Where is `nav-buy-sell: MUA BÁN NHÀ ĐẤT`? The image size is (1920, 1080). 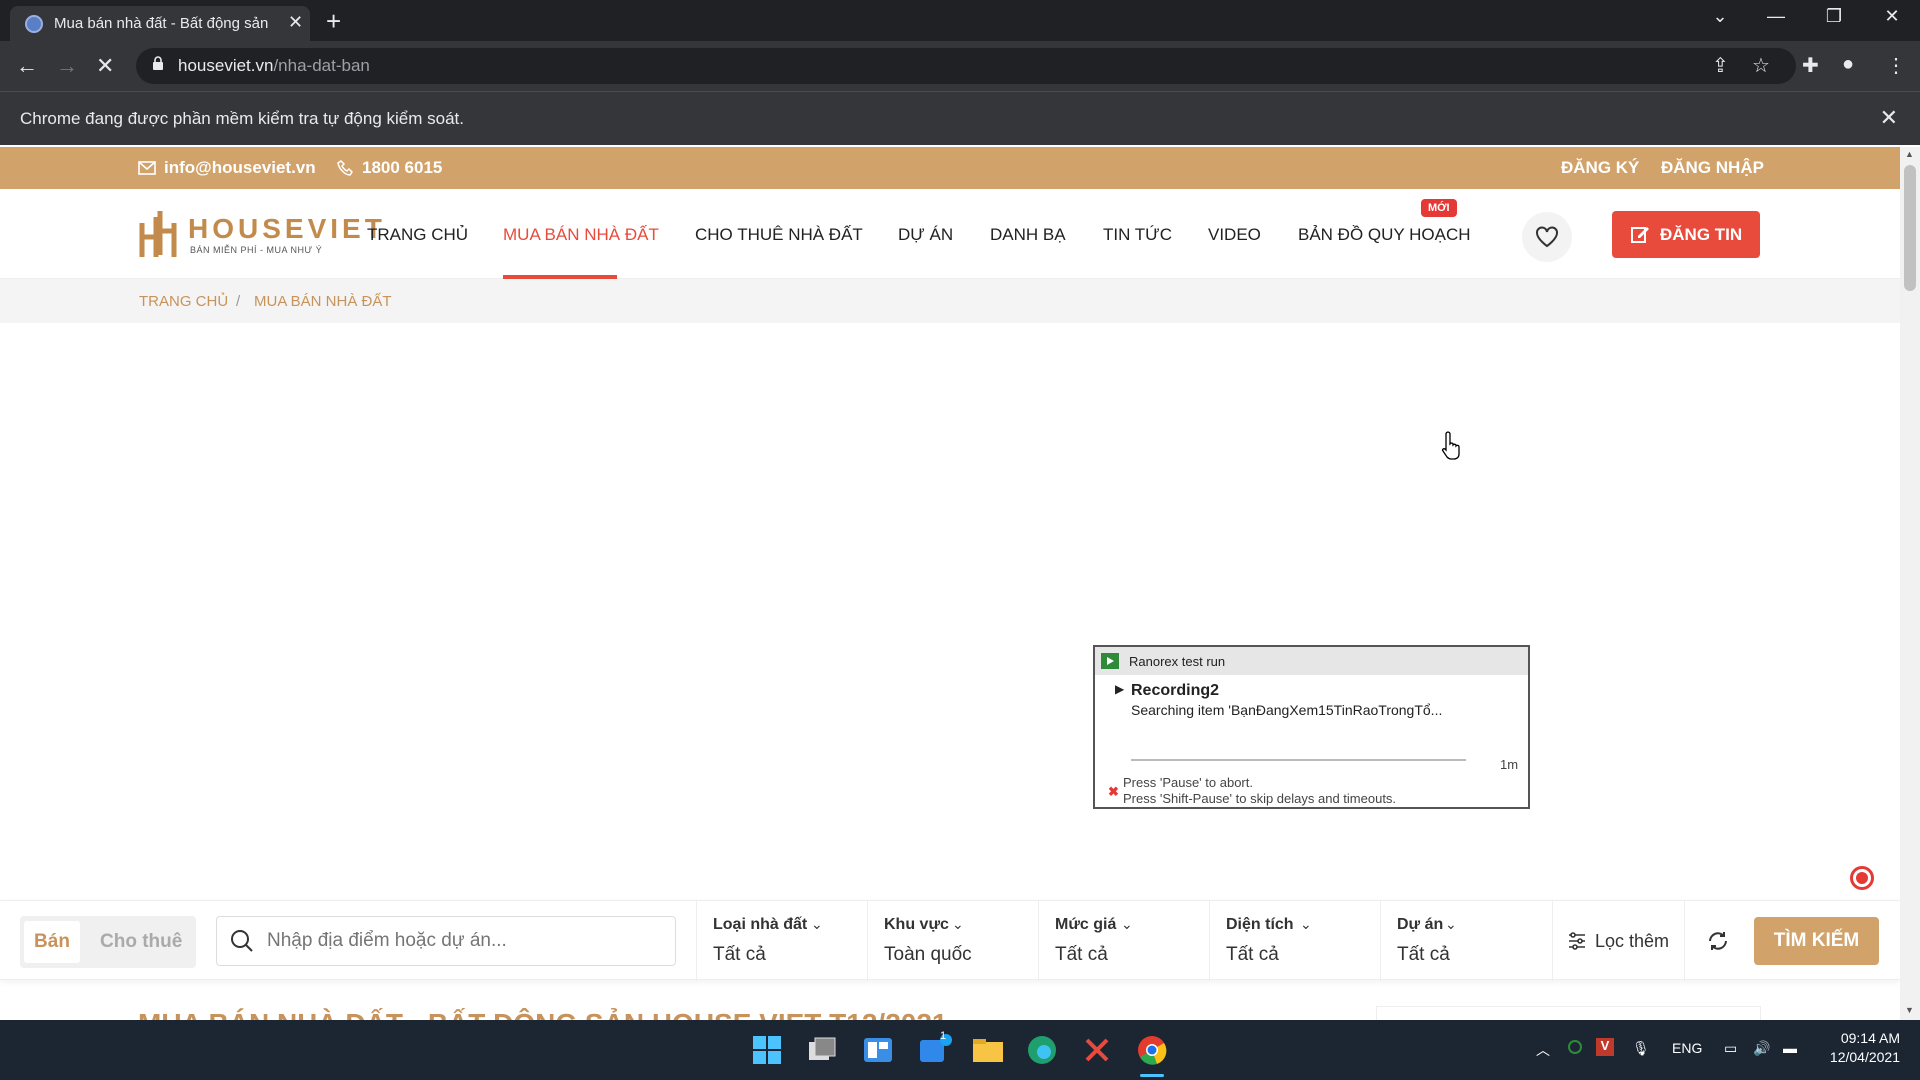
nav-buy-sell: MUA BÁN NHÀ ĐẤT is located at coordinates (581, 235).